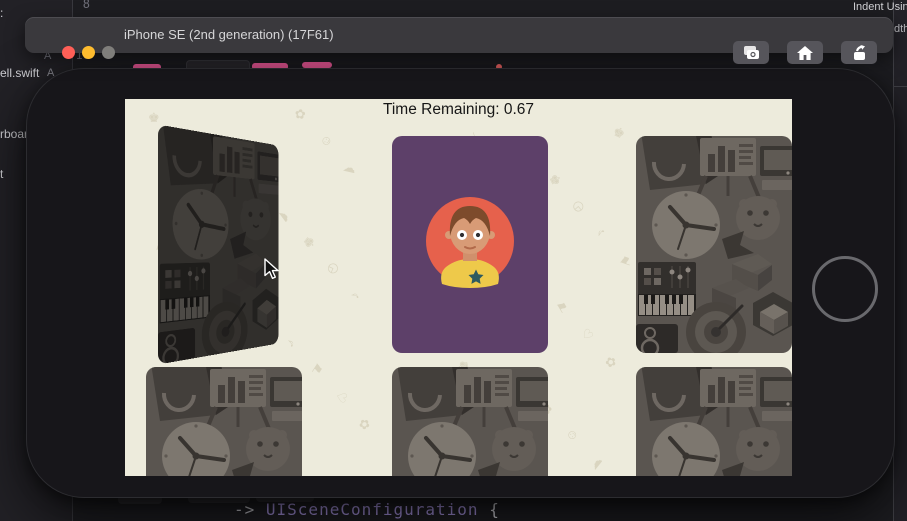 This screenshot has height=521, width=907. What do you see at coordinates (88, 52) in the screenshot?
I see `minimize-button` at bounding box center [88, 52].